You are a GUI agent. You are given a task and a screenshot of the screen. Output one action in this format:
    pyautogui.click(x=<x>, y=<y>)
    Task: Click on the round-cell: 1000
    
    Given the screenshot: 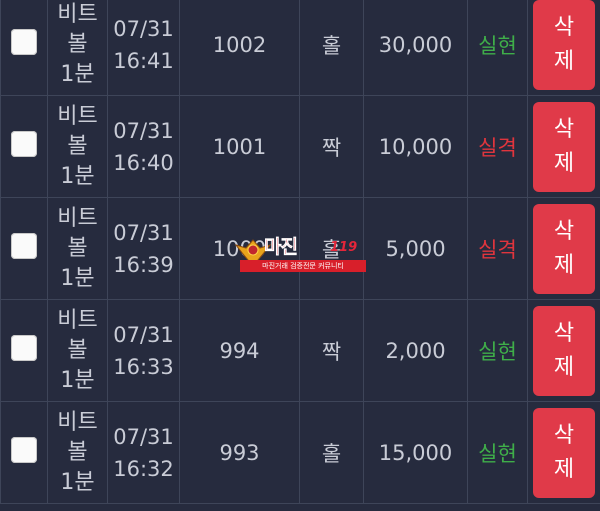 What is the action you would take?
    pyautogui.click(x=239, y=248)
    